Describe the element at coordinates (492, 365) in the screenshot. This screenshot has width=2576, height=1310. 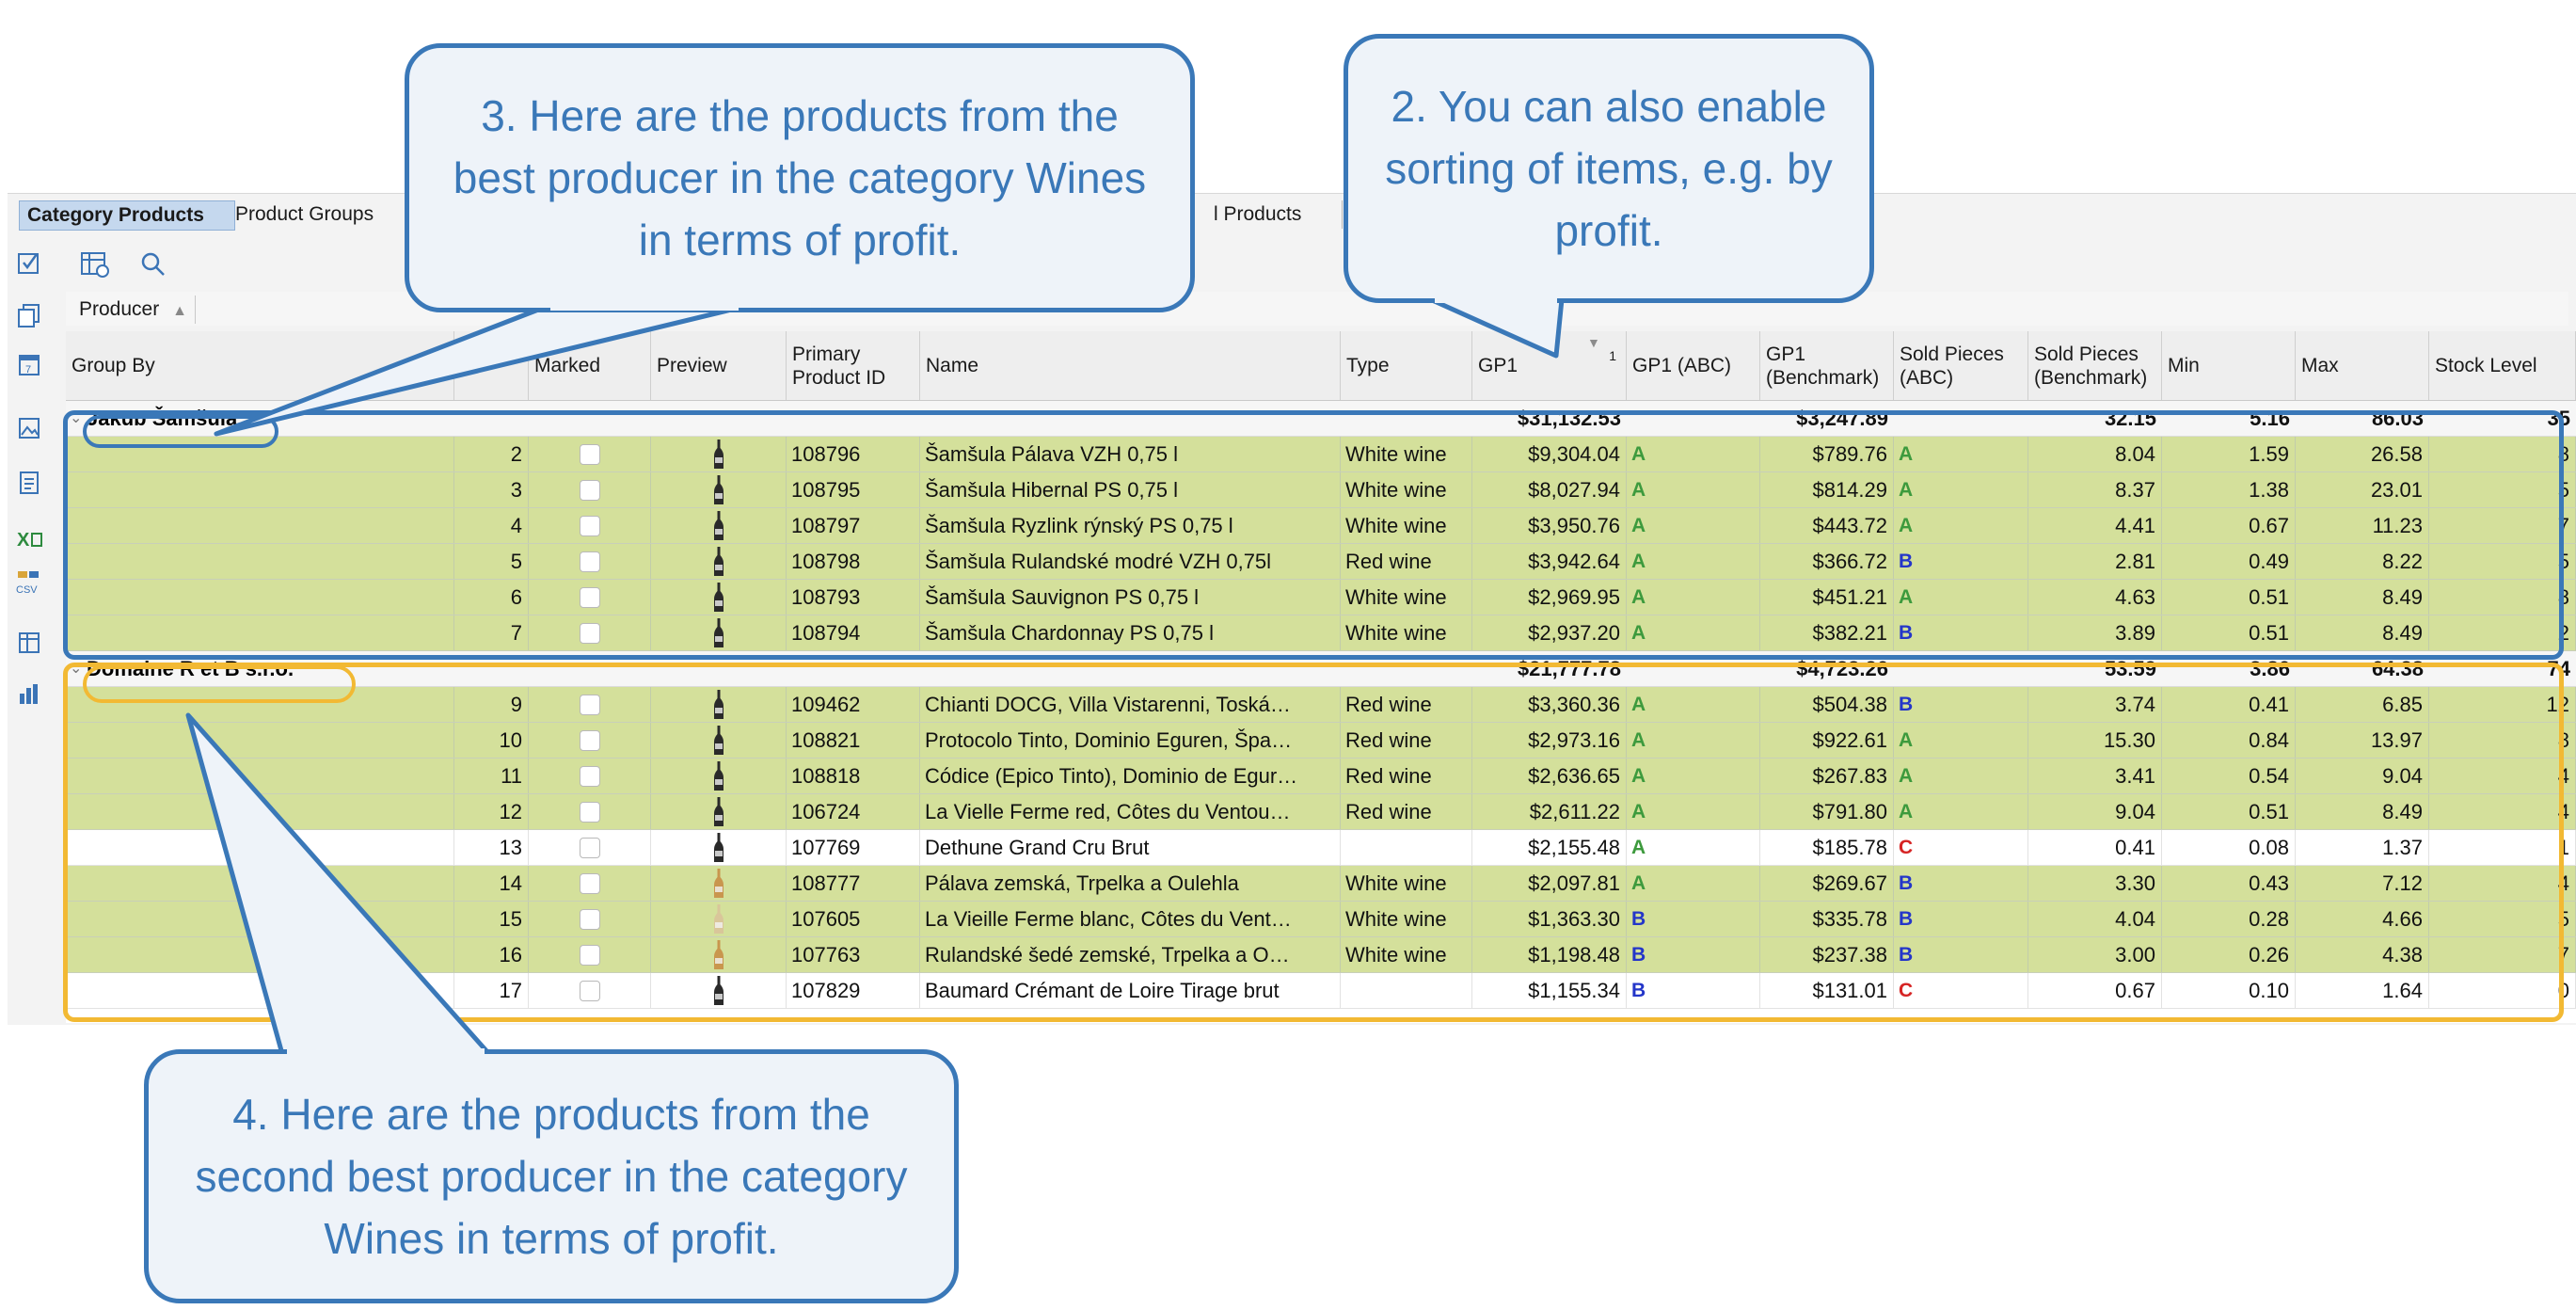
I see `col-row-number` at that location.